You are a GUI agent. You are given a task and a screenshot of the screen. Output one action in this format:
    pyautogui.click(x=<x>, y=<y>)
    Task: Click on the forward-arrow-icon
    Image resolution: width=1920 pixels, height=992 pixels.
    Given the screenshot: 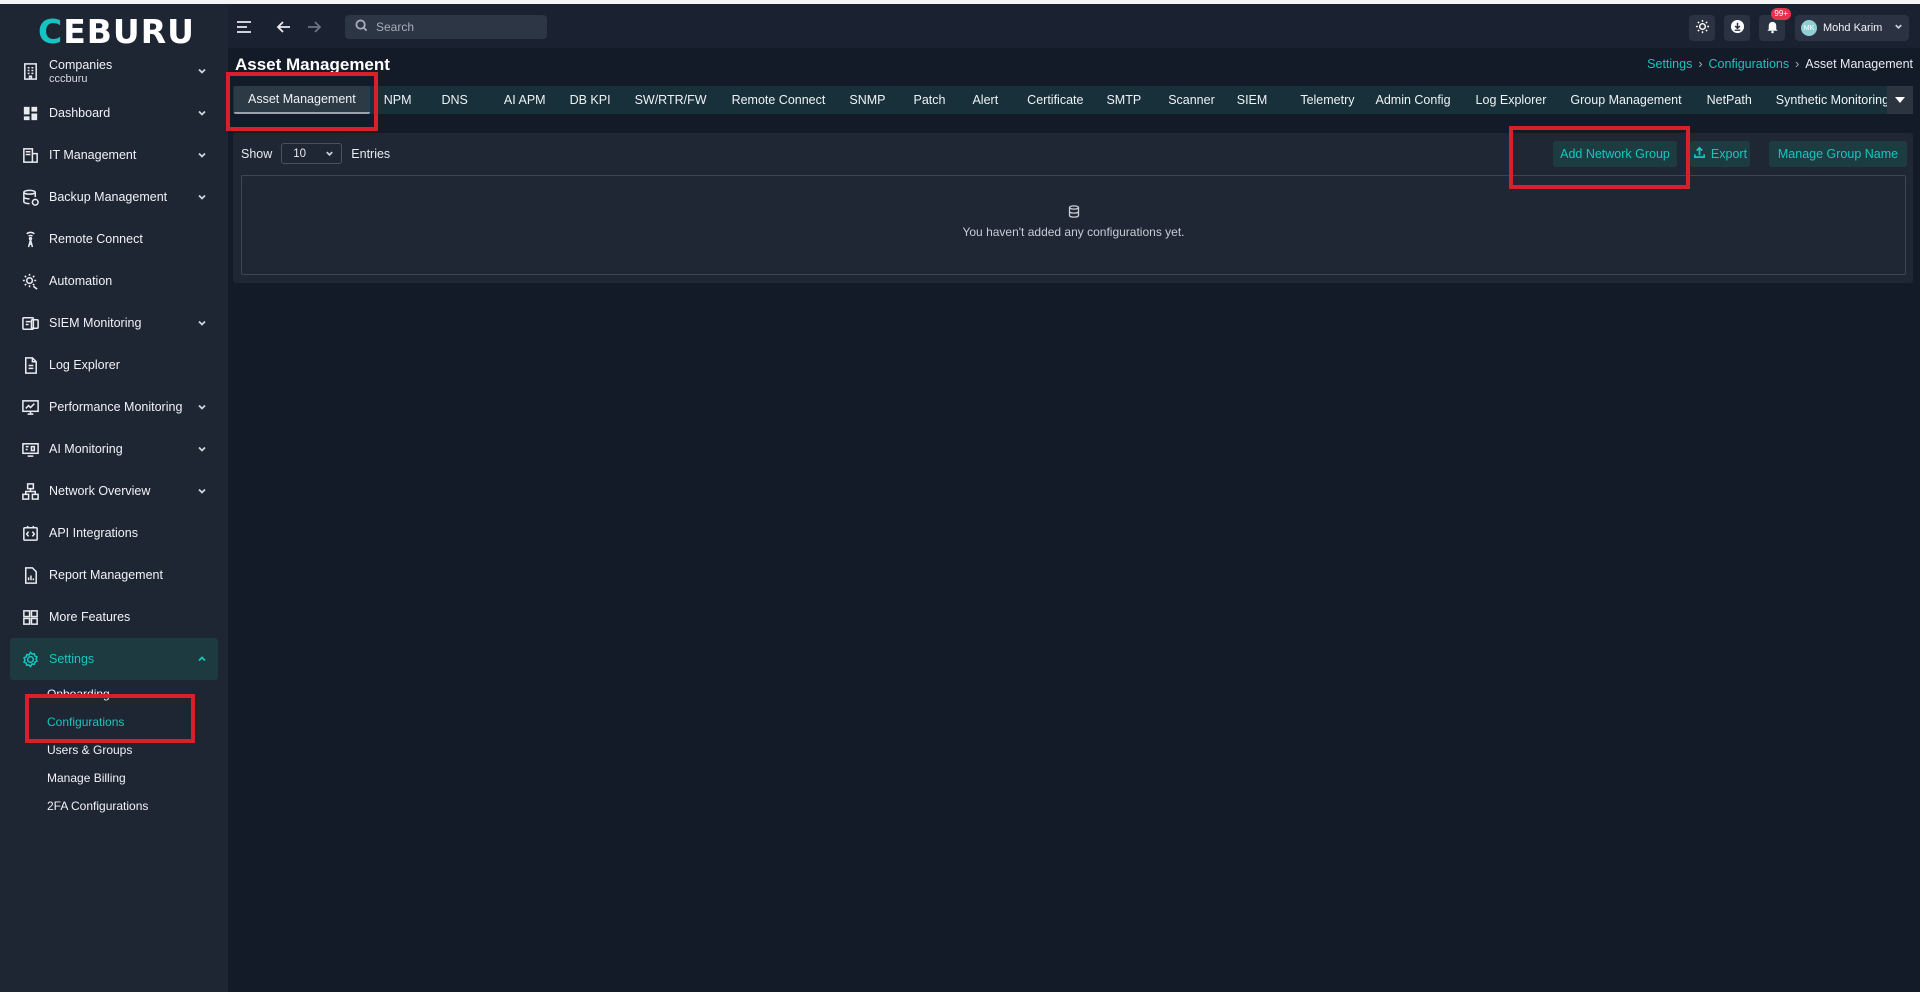 What is the action you would take?
    pyautogui.click(x=314, y=27)
    